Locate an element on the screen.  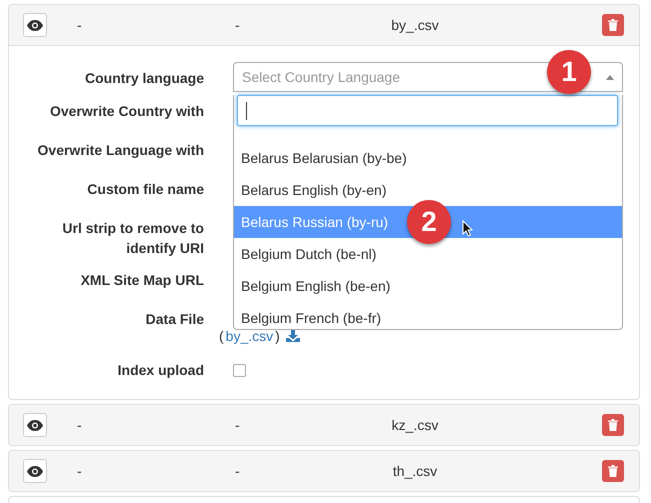
file-name: kz_.csv is located at coordinates (415, 425).